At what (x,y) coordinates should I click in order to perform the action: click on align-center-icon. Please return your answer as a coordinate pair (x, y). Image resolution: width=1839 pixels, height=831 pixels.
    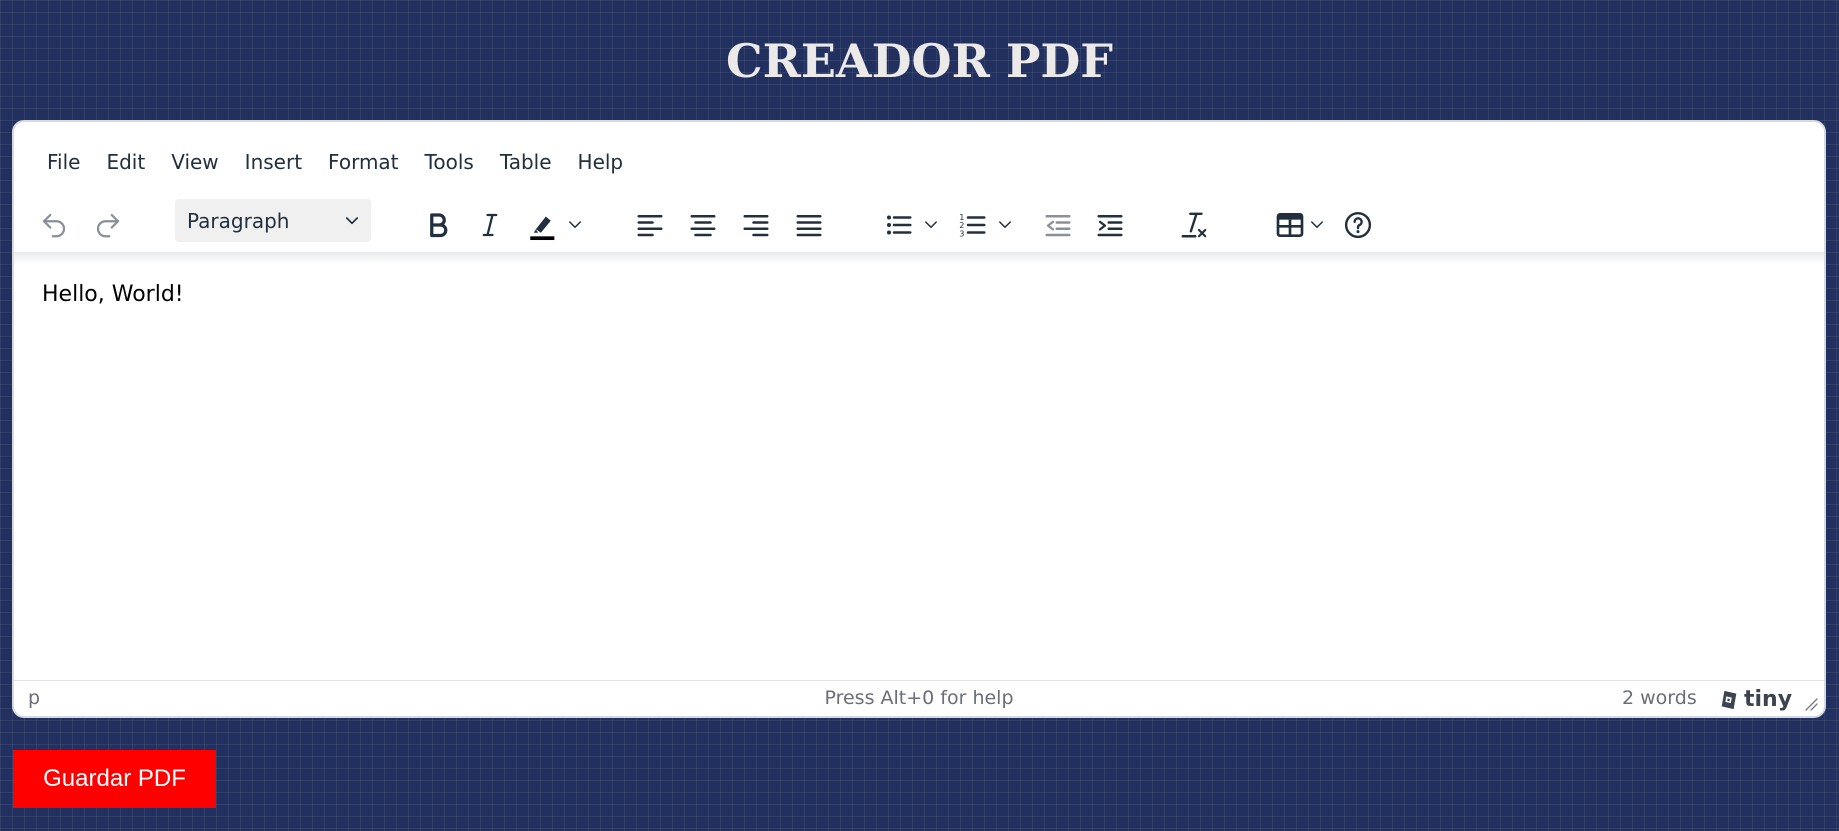
    Looking at the image, I should click on (703, 226).